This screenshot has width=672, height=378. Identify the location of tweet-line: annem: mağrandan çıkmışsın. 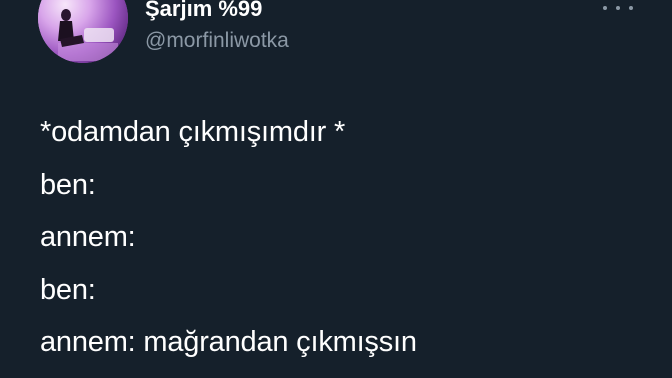
(228, 342).